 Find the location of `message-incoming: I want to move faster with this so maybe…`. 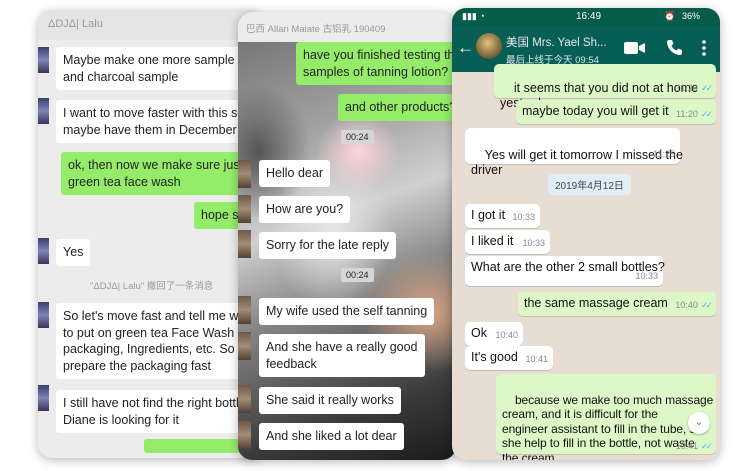

message-incoming: I want to move faster with this so maybe… is located at coordinates (154, 121).